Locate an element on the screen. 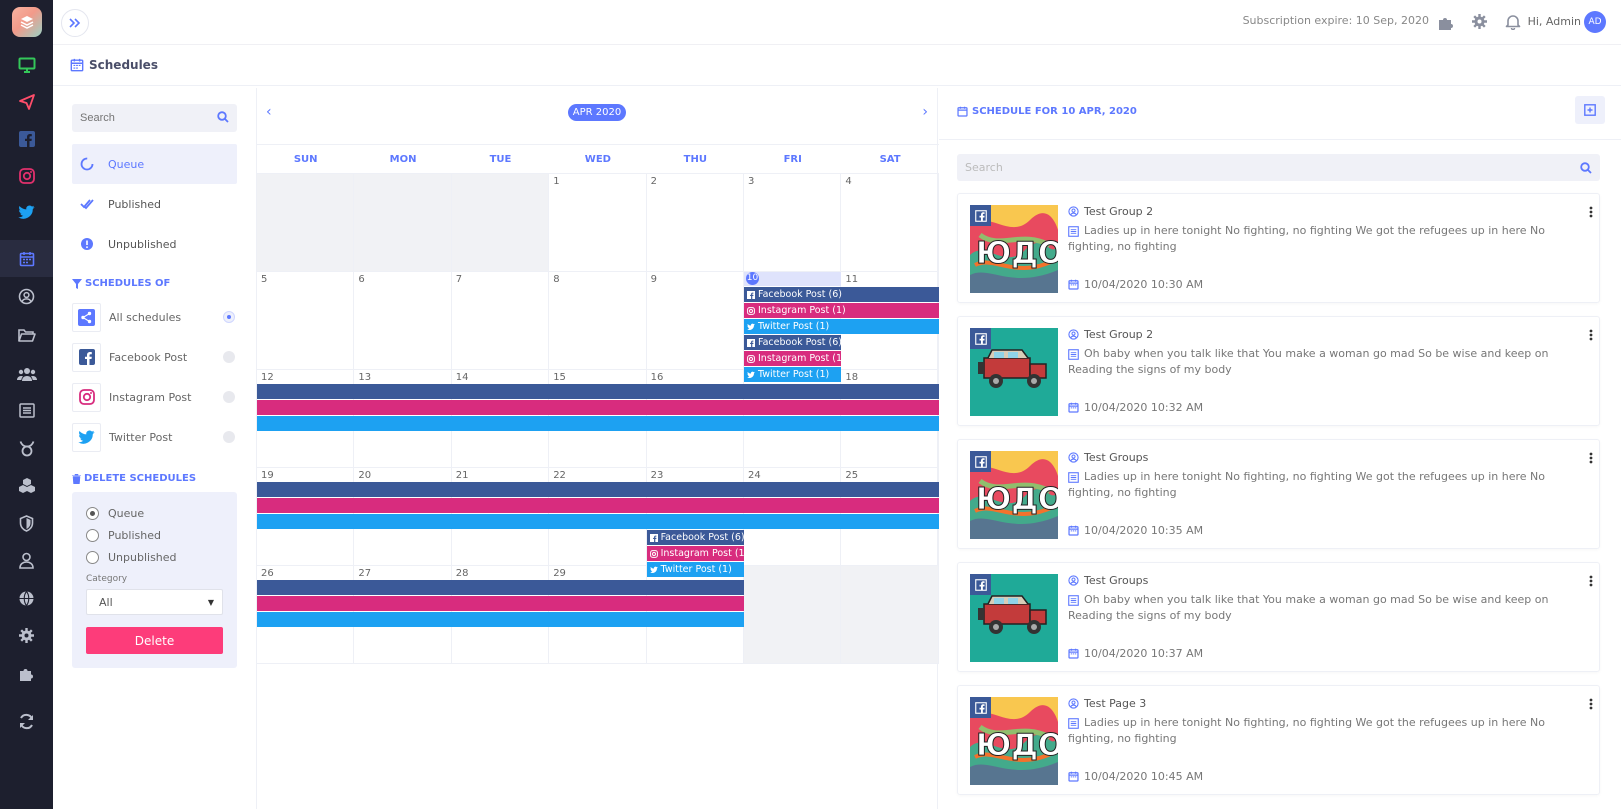 Image resolution: width=1621 pixels, height=809 pixels. calendar-day: 5 is located at coordinates (306, 321).